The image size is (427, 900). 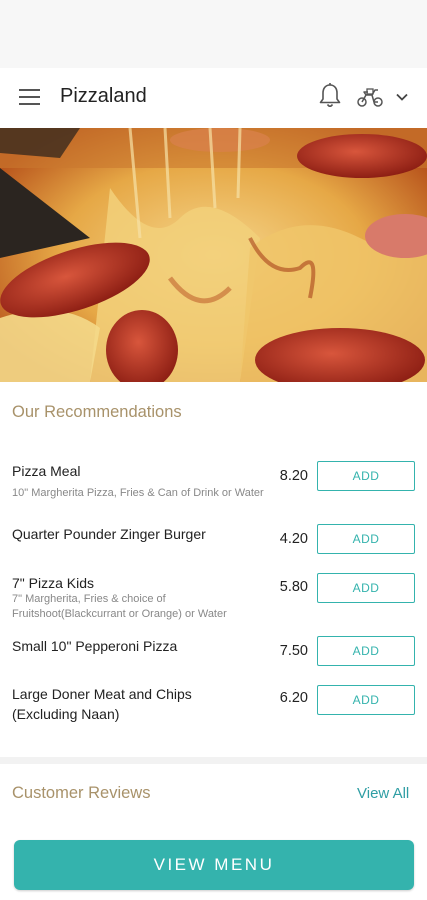 What do you see at coordinates (213, 98) in the screenshot?
I see `app-bar: Pizzaland` at bounding box center [213, 98].